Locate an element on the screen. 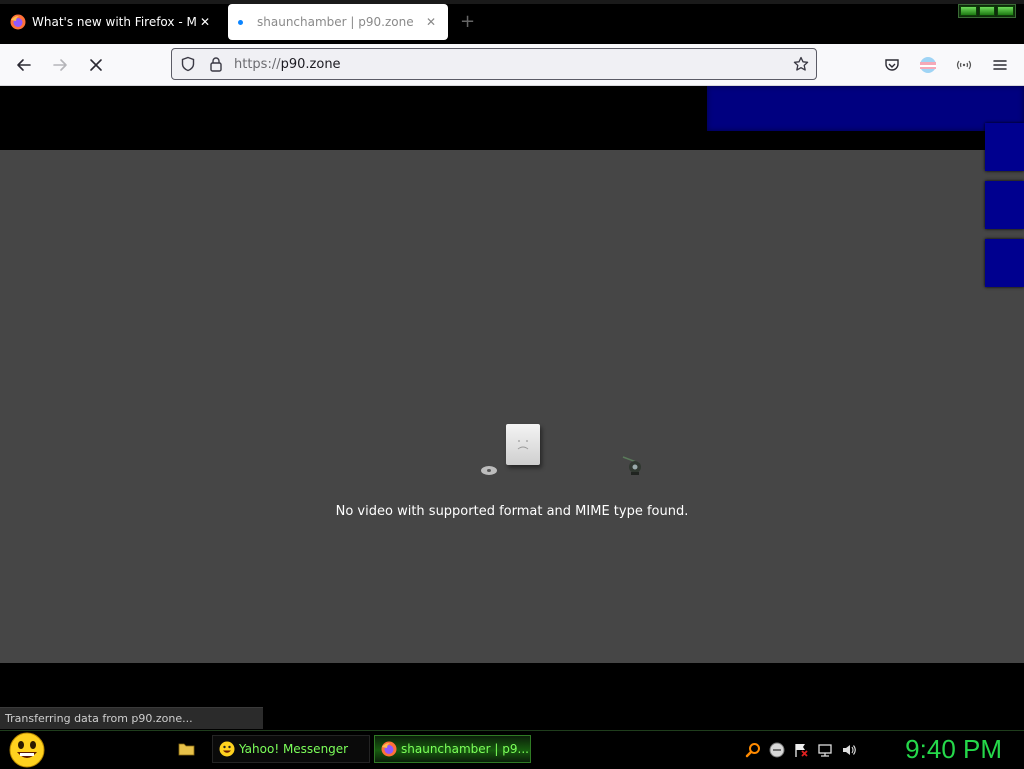 This screenshot has height=769, width=1024. folder-icon is located at coordinates (186, 748).